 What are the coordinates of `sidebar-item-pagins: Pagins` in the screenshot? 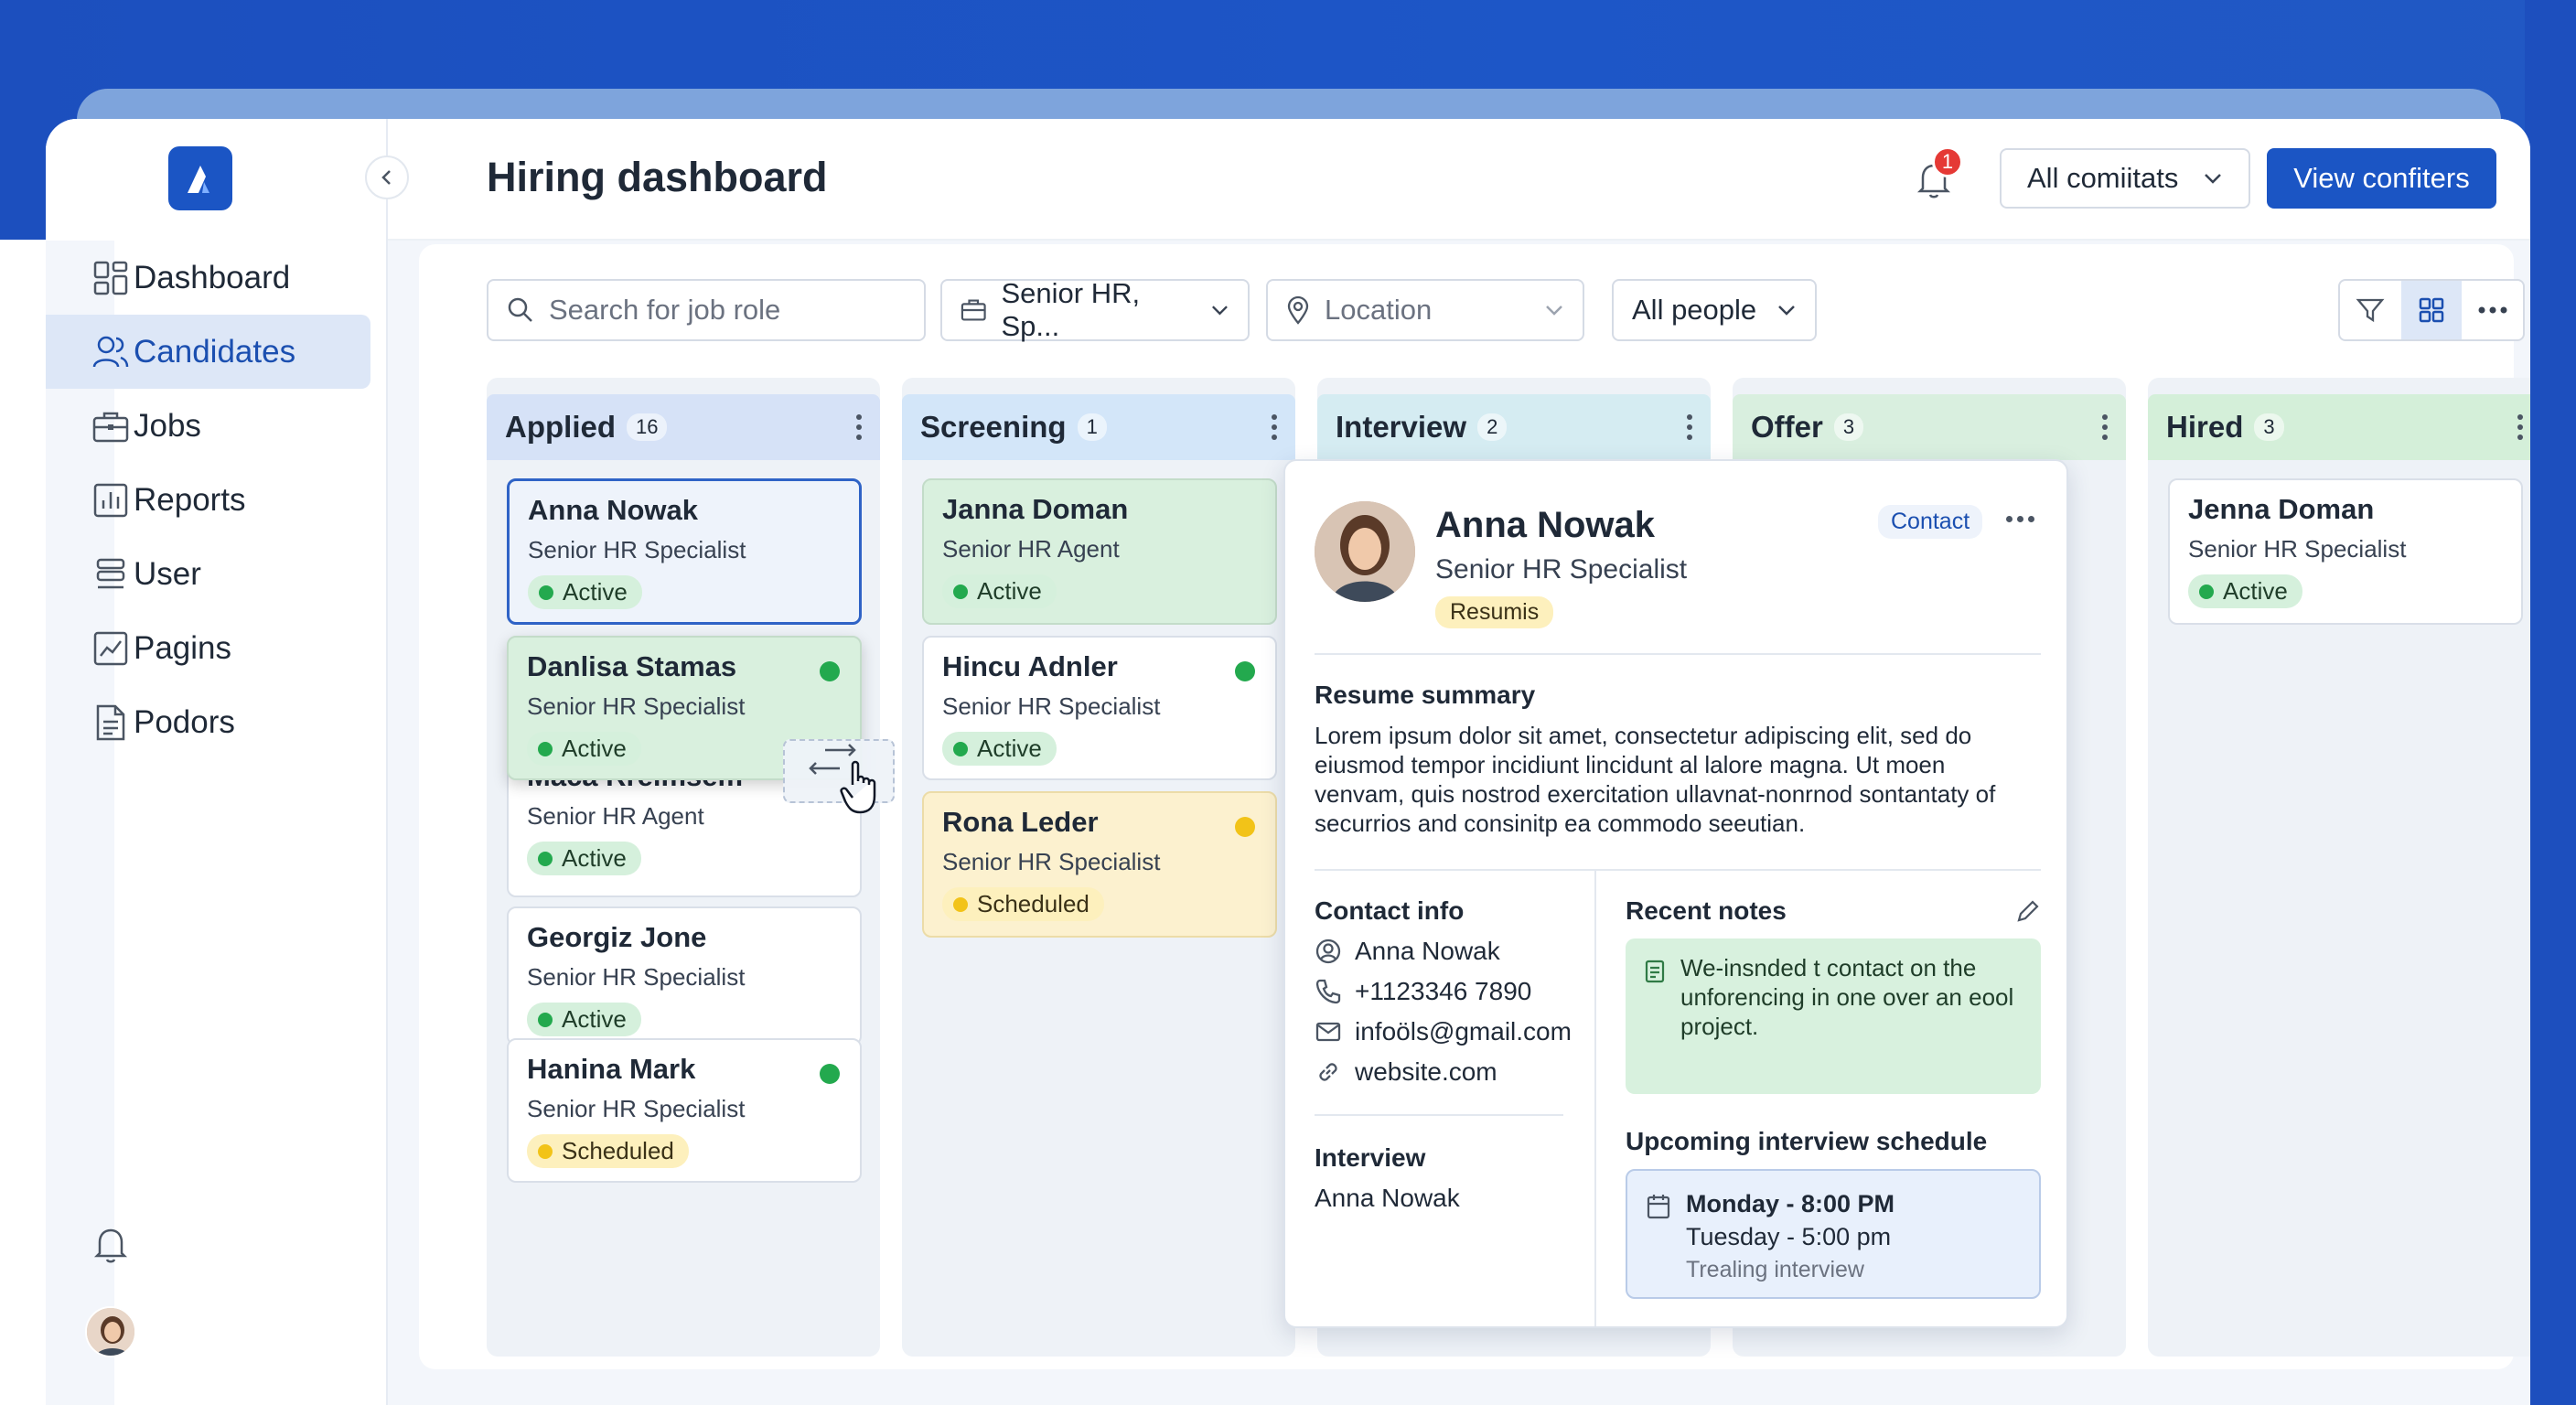 It's located at (217, 648).